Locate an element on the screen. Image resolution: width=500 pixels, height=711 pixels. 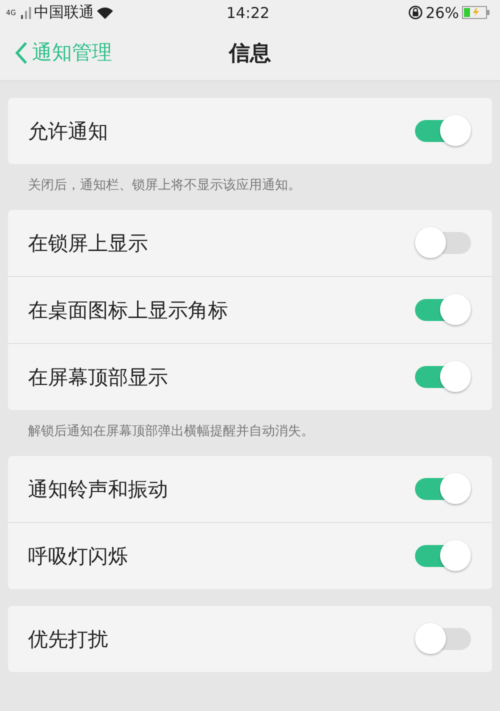
setting-label: 通知铃声和振动 is located at coordinates (98, 489).